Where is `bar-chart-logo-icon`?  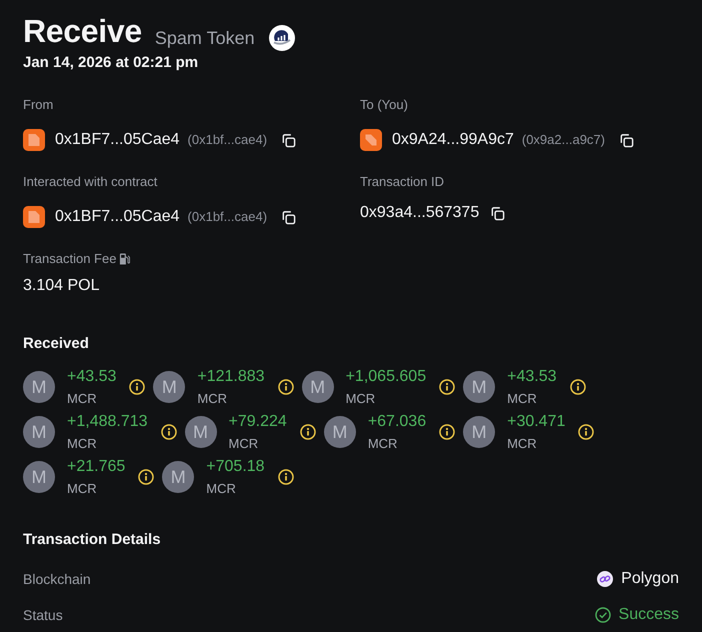 bar-chart-logo-icon is located at coordinates (281, 38).